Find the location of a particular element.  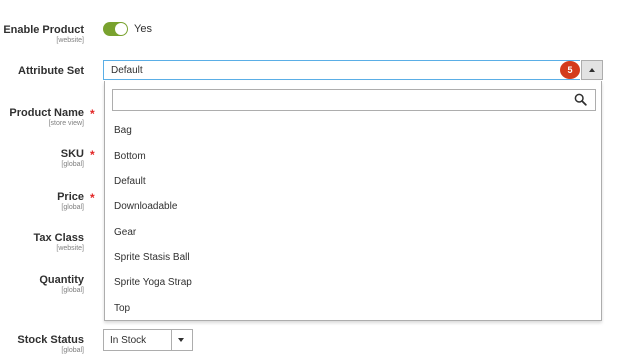

dropdown-option-bag: Bag is located at coordinates (123, 130).